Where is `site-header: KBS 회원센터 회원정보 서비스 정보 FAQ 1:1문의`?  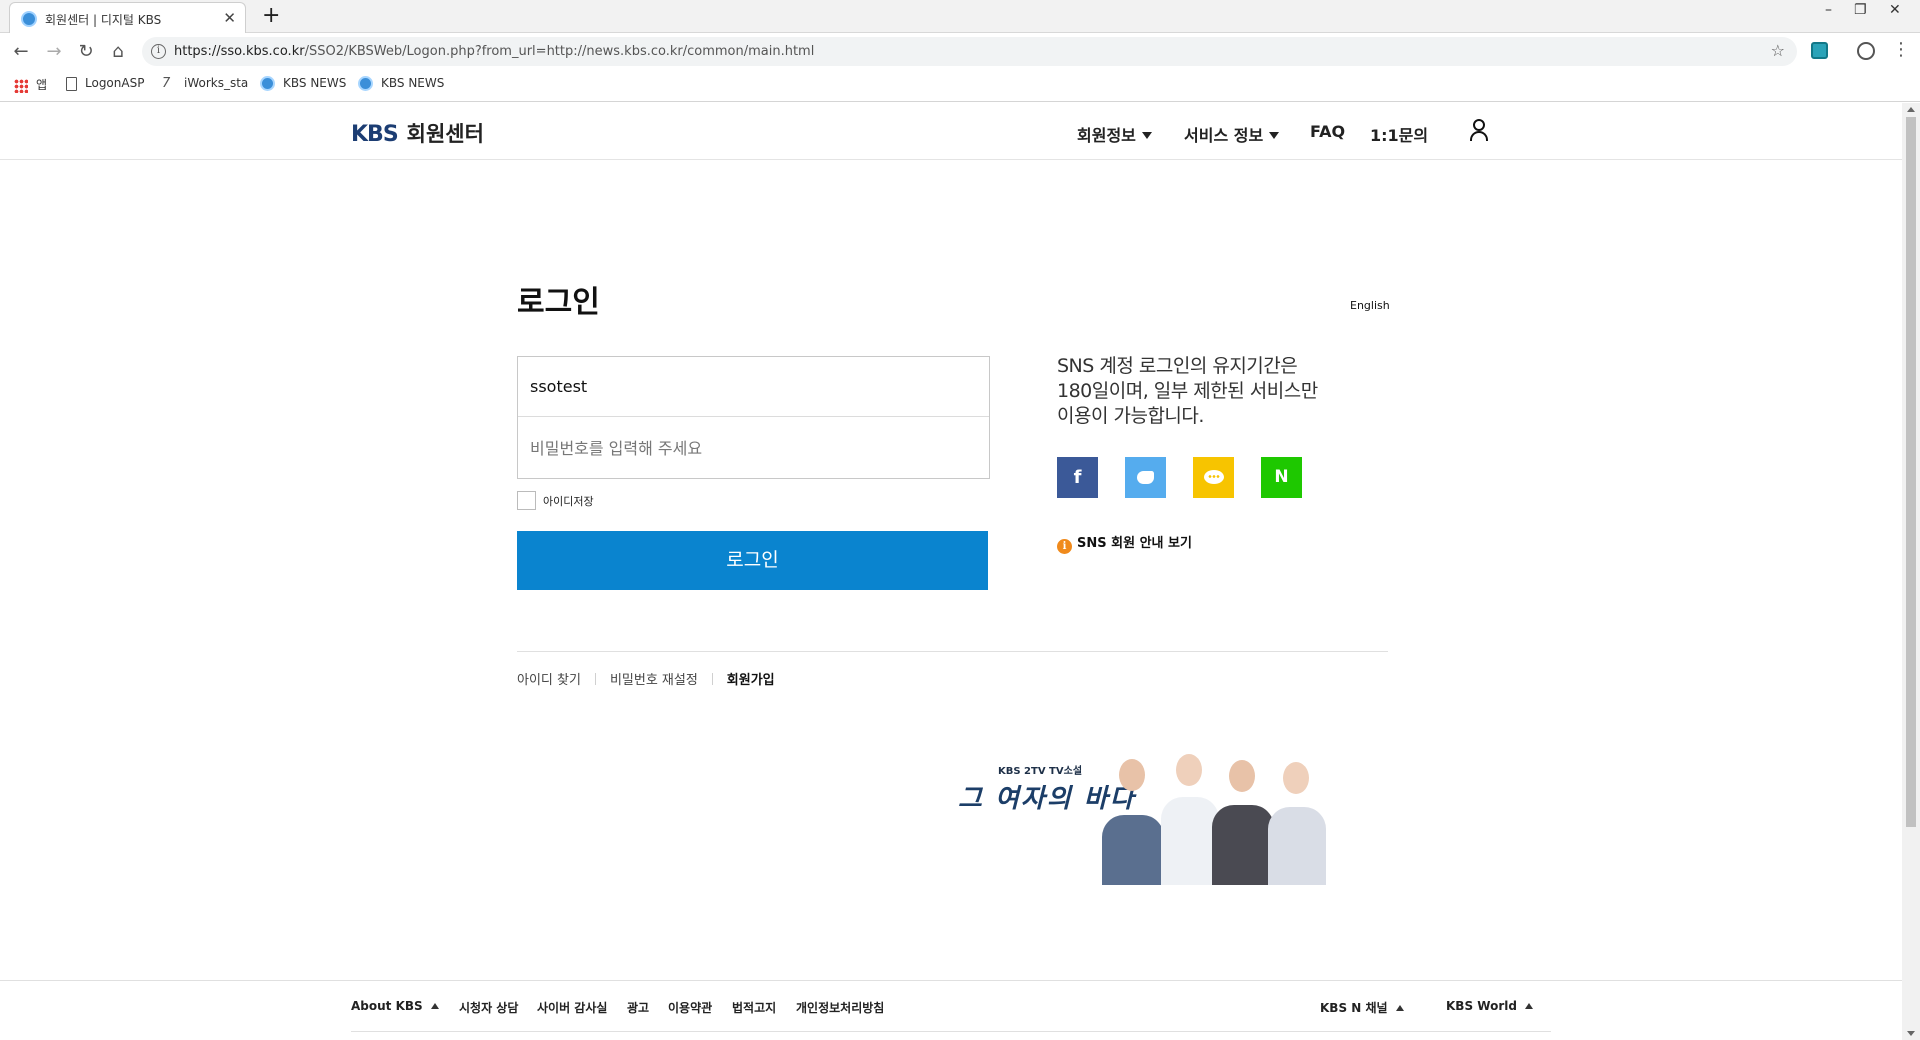
site-header: KBS 회원센터 회원정보 서비스 정보 FAQ 1:1문의 is located at coordinates (951, 131).